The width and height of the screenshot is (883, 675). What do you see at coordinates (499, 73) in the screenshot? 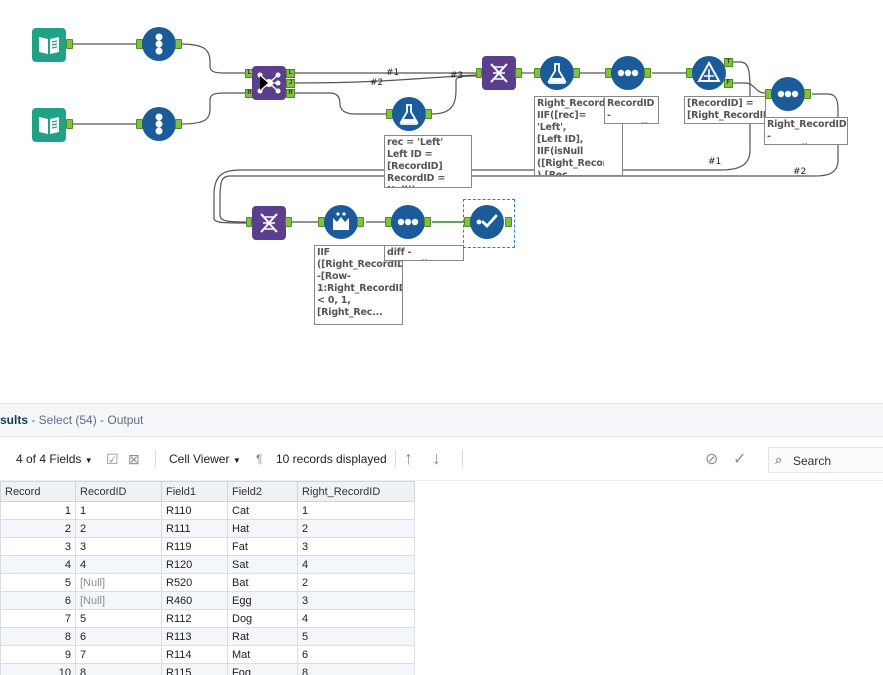
I see `union-tool` at bounding box center [499, 73].